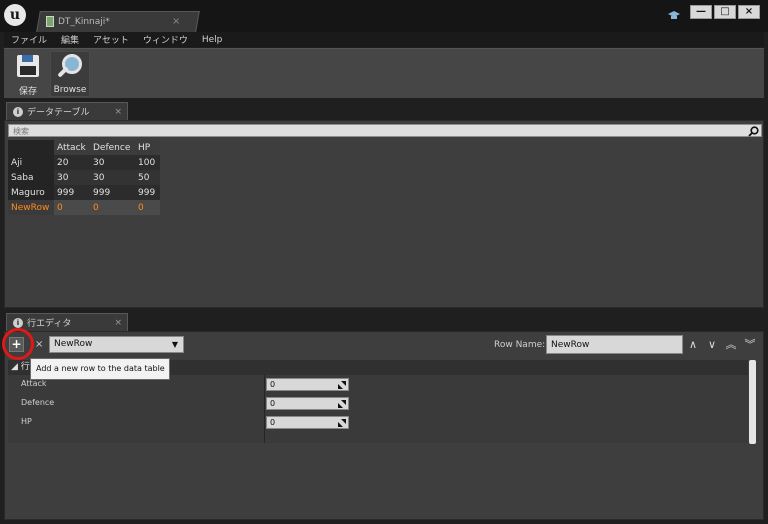 The image size is (768, 524). I want to click on unreal-logo-icon: u, so click(15, 15).